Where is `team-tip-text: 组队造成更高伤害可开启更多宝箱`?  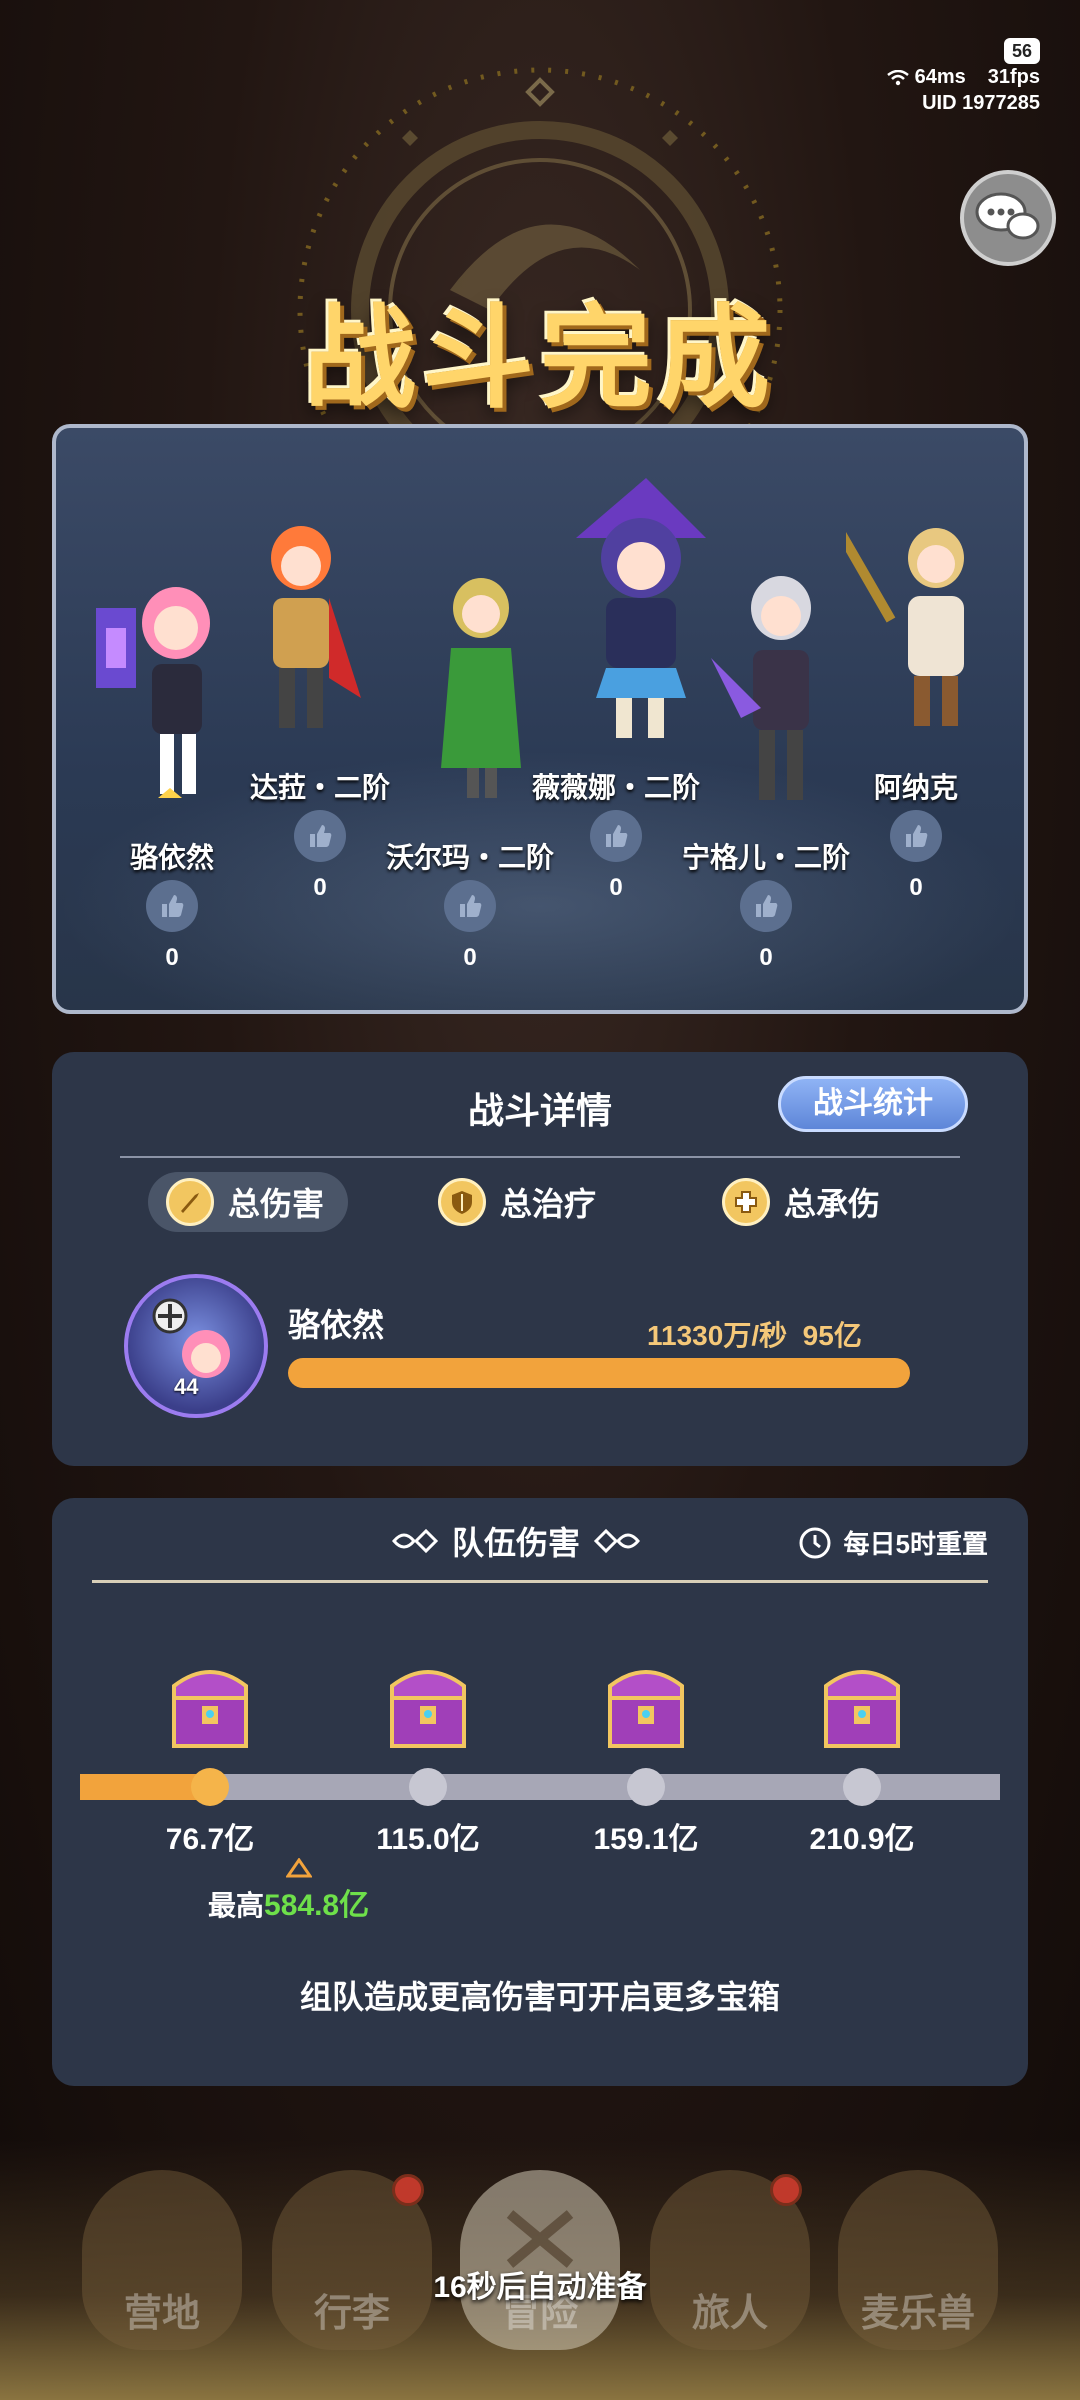 team-tip-text: 组队造成更高伤害可开启更多宝箱 is located at coordinates (539, 1997).